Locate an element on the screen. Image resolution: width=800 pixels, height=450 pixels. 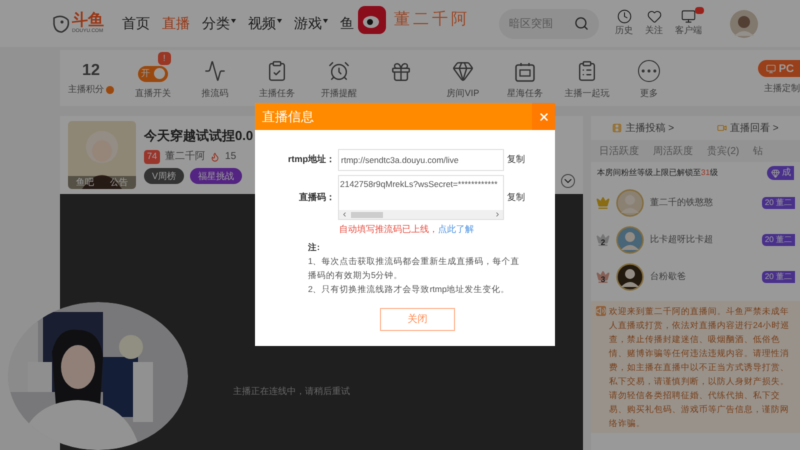
horizontal-scrollbar is located at coordinates (421, 214).